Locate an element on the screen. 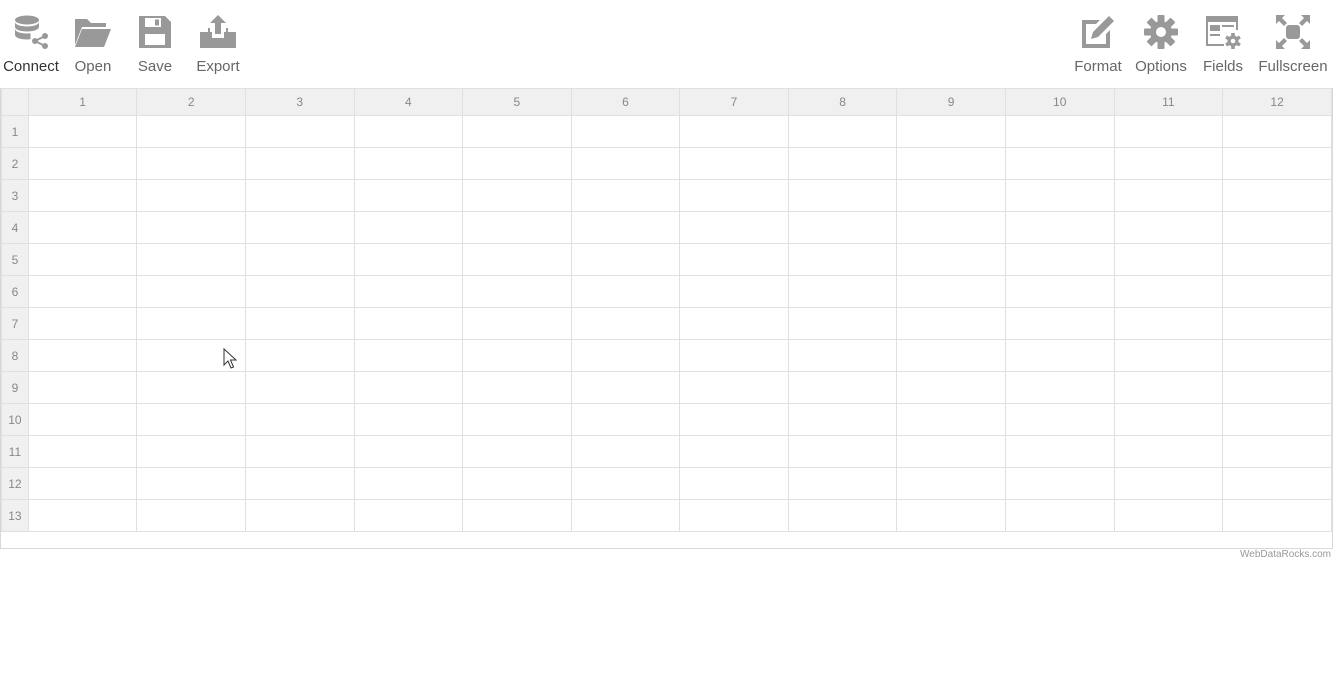 The width and height of the screenshot is (1341, 678). column-header: 2 is located at coordinates (191, 102).